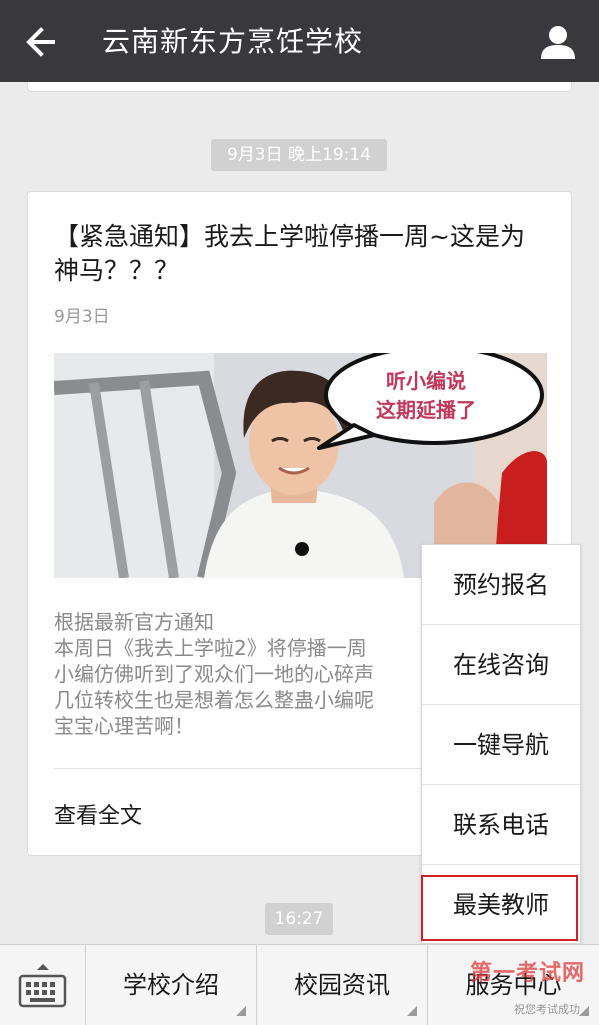 This screenshot has width=599, height=1025. I want to click on watermark-logo: 第一考试网, so click(528, 973).